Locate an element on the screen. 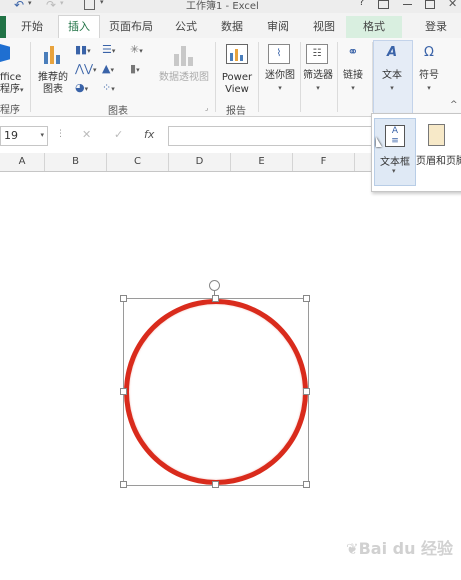 This screenshot has width=461, height=580. paw-logo-icon: ❦ is located at coordinates (352, 549).